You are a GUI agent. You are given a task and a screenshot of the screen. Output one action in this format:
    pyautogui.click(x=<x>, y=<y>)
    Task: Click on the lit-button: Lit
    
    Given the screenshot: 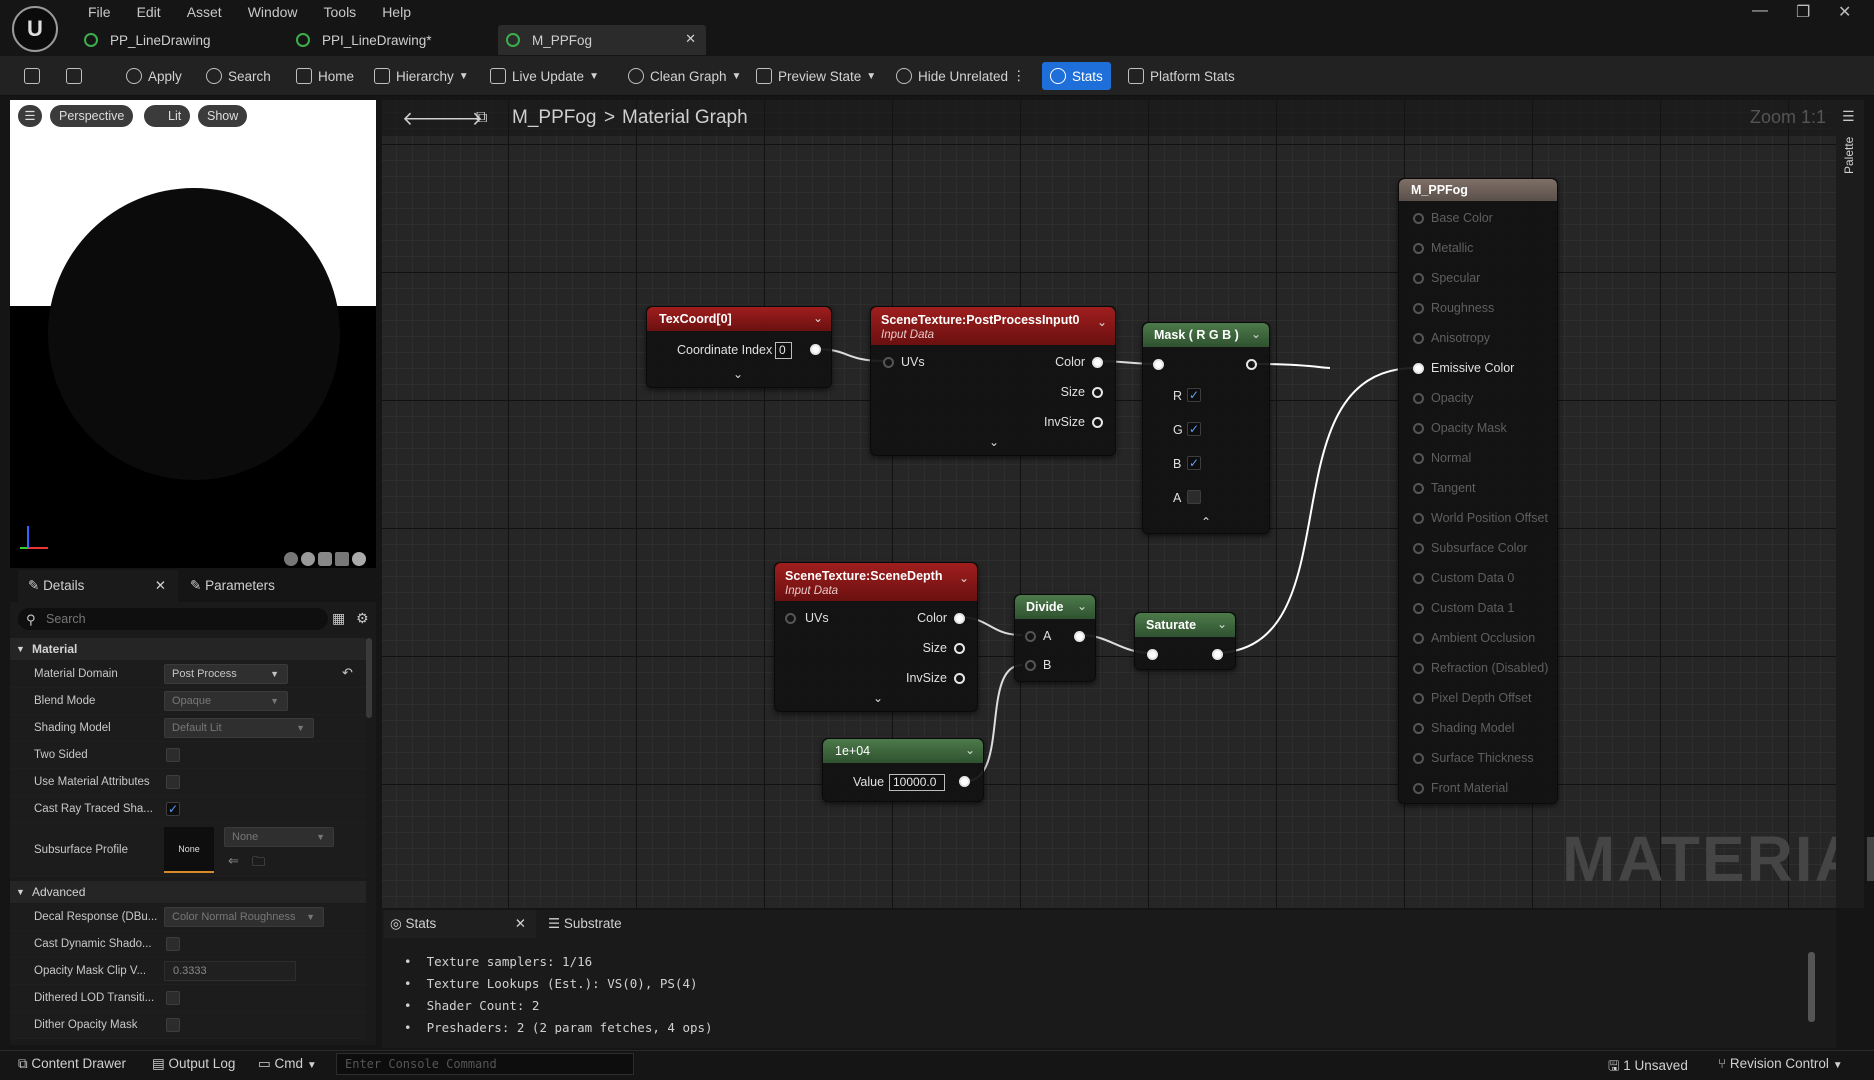 What is the action you would take?
    pyautogui.click(x=167, y=116)
    